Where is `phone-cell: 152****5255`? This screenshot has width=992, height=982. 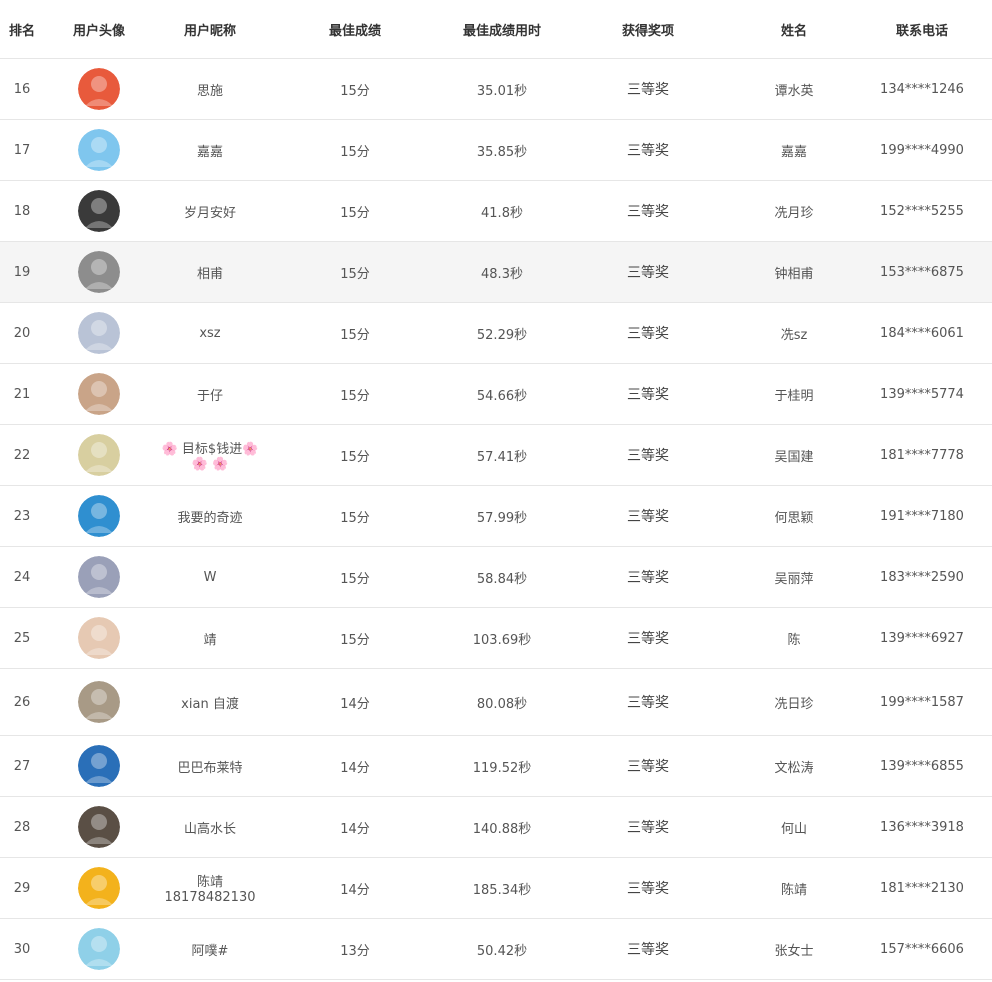 phone-cell: 152****5255 is located at coordinates (922, 211).